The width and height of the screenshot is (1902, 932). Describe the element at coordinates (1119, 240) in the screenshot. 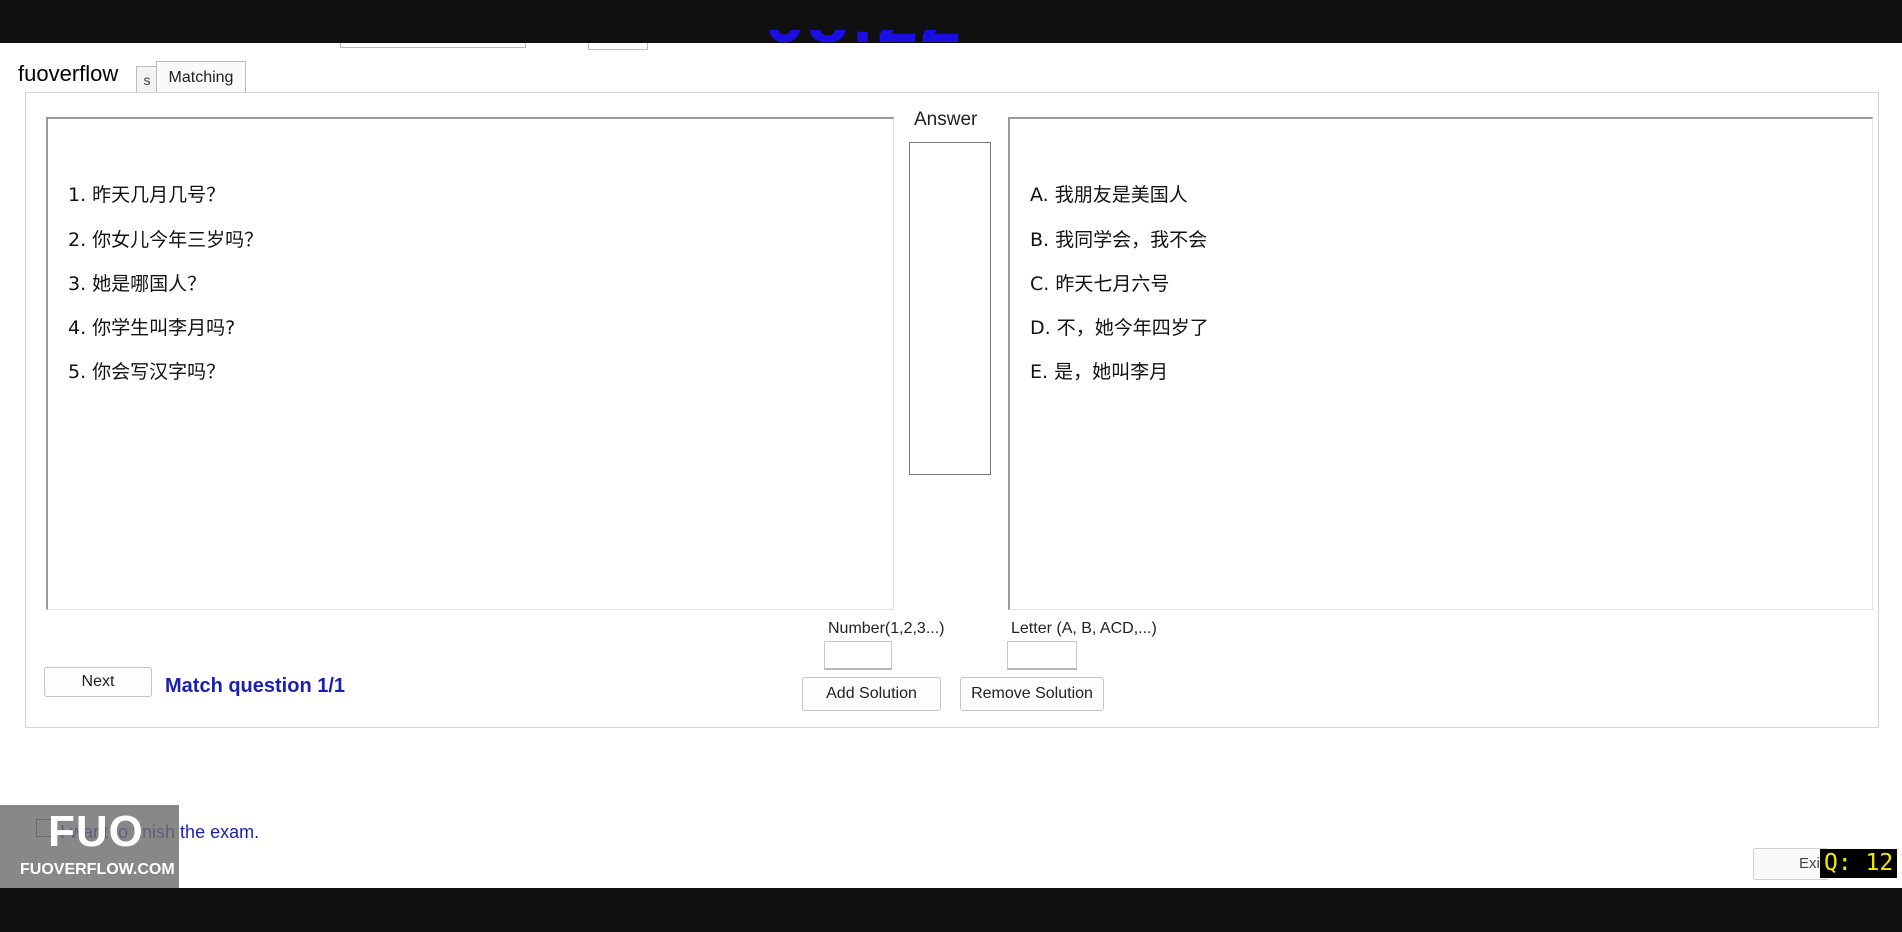

I see `answer-option: B. 我同学会，我不会` at that location.